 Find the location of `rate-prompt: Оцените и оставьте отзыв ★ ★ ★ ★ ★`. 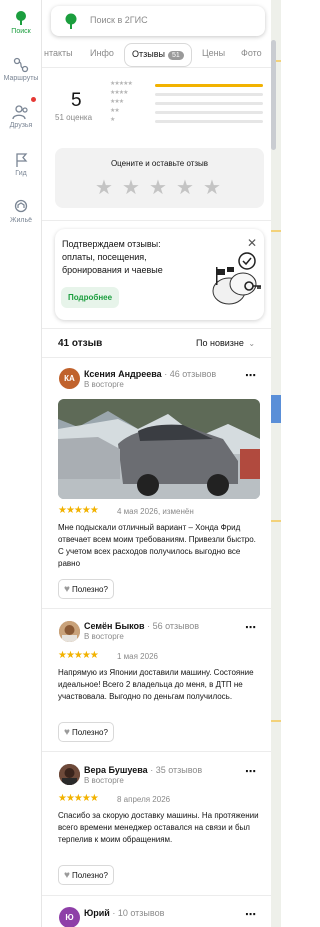

rate-prompt: Оцените и оставьте отзыв ★ ★ ★ ★ ★ is located at coordinates (159, 178).